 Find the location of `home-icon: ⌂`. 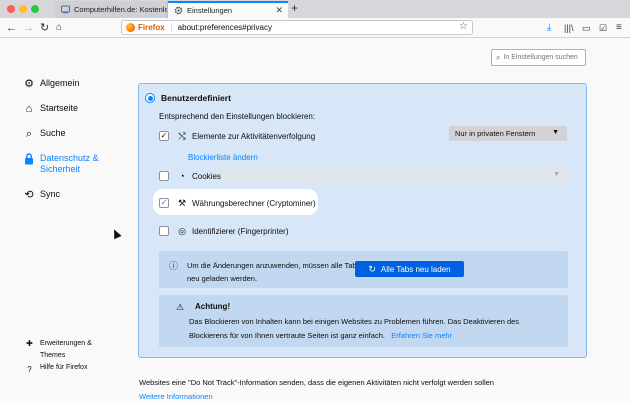

home-icon: ⌂ is located at coordinates (29, 109).